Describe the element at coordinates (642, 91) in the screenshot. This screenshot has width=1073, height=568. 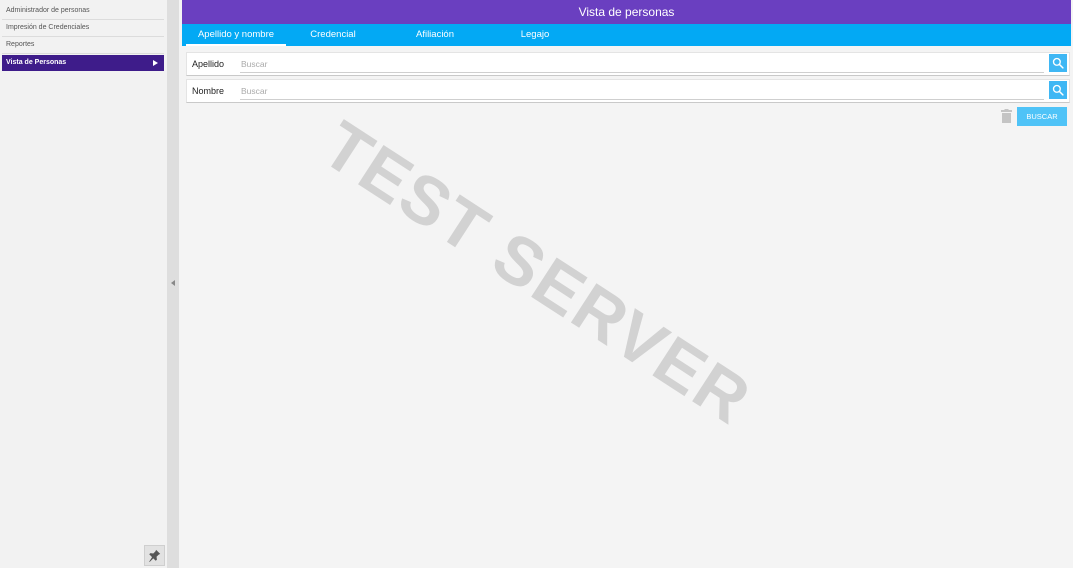
I see `nombre-input` at that location.